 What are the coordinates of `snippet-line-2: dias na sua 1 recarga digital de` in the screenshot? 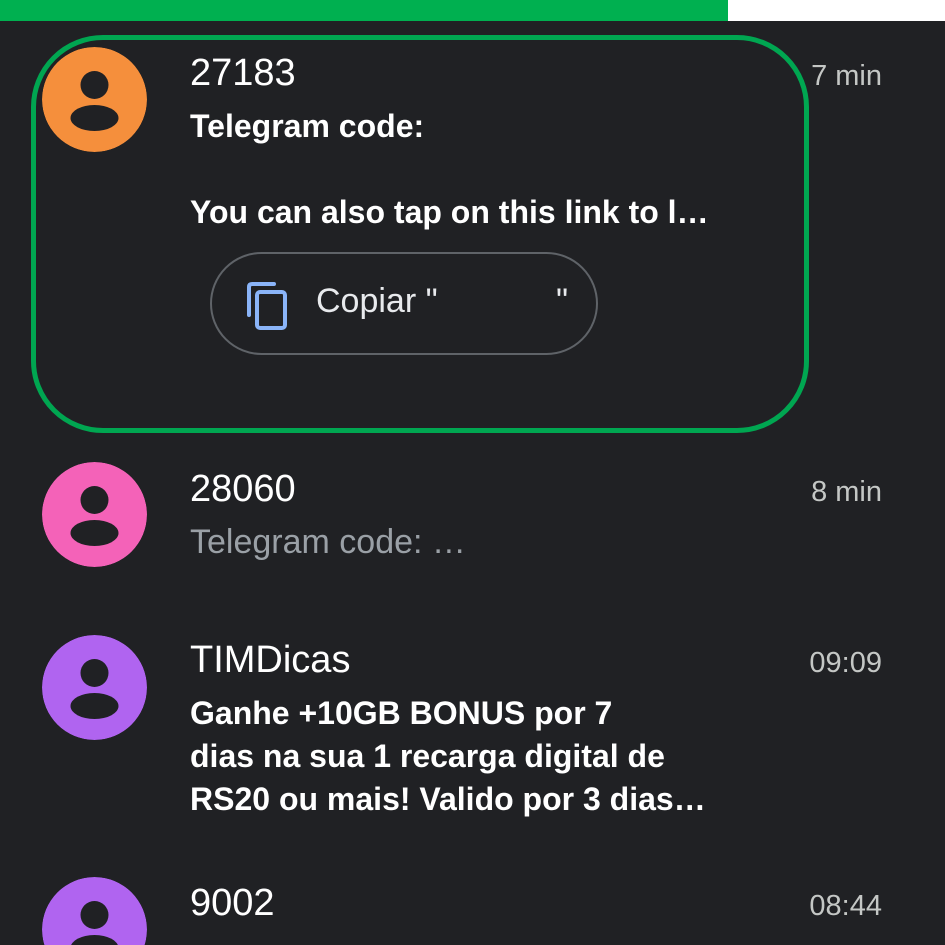 It's located at (427, 756).